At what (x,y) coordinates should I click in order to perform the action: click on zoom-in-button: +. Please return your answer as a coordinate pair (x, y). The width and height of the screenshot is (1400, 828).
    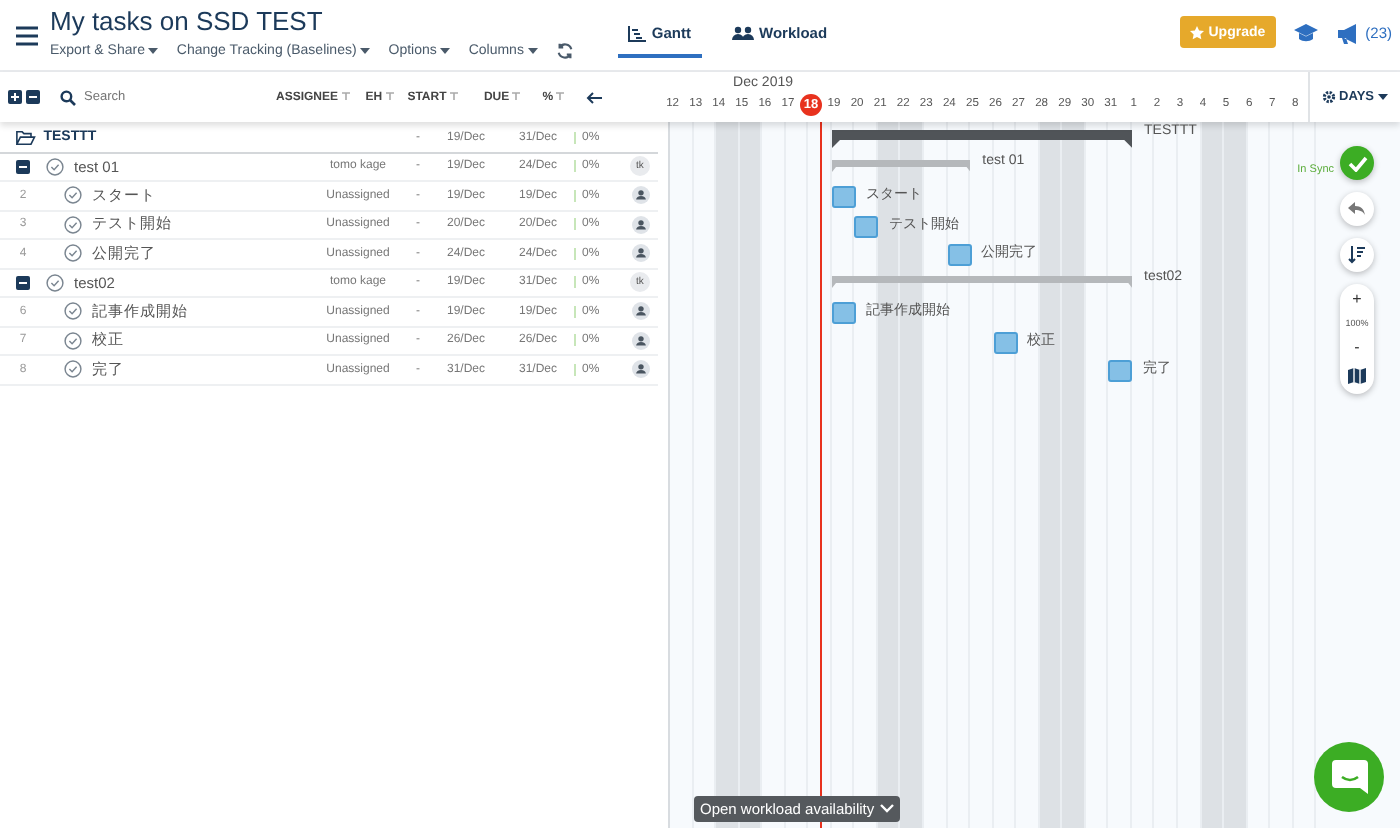
    Looking at the image, I should click on (1357, 299).